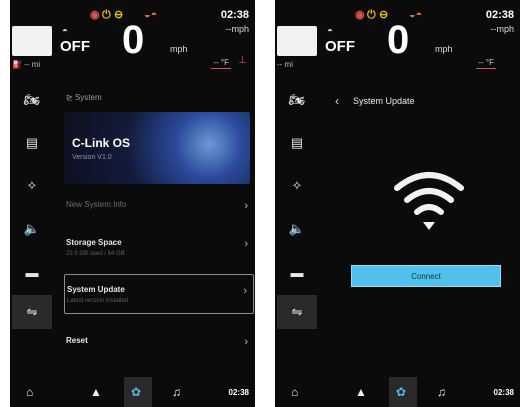 The image size is (520, 407). Describe the element at coordinates (95, 254) in the screenshot. I see `row-subtitle: 23.9 GB used / 64 GB` at that location.